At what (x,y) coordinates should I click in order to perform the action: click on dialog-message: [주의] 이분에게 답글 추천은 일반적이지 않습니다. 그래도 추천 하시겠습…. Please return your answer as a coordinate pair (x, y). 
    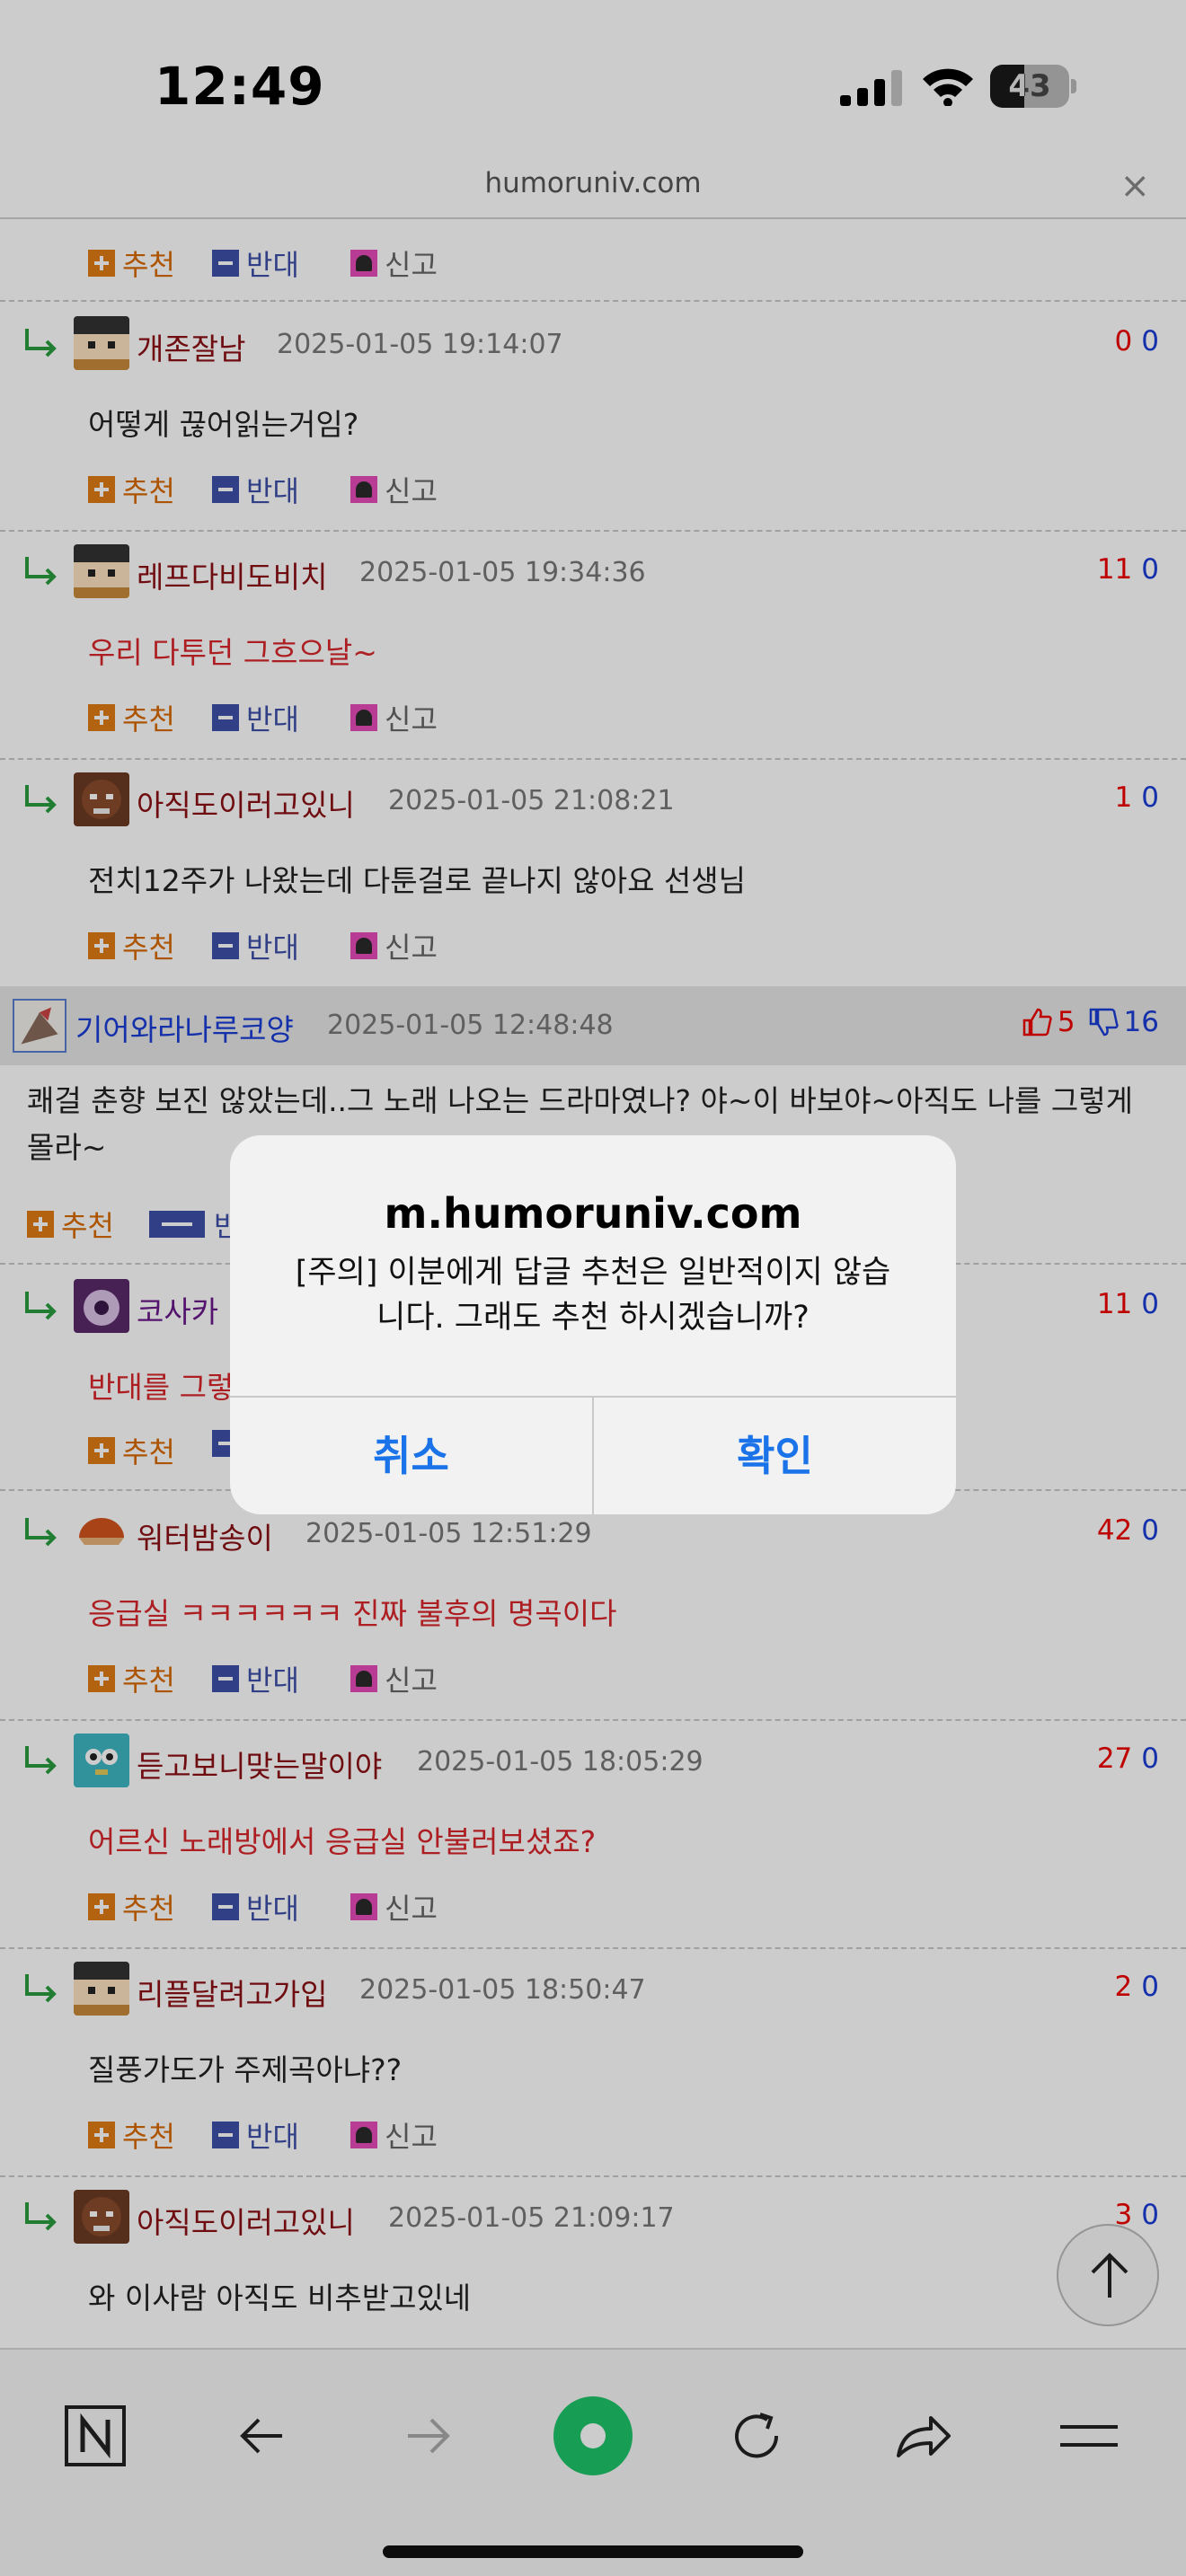
    Looking at the image, I should click on (593, 1295).